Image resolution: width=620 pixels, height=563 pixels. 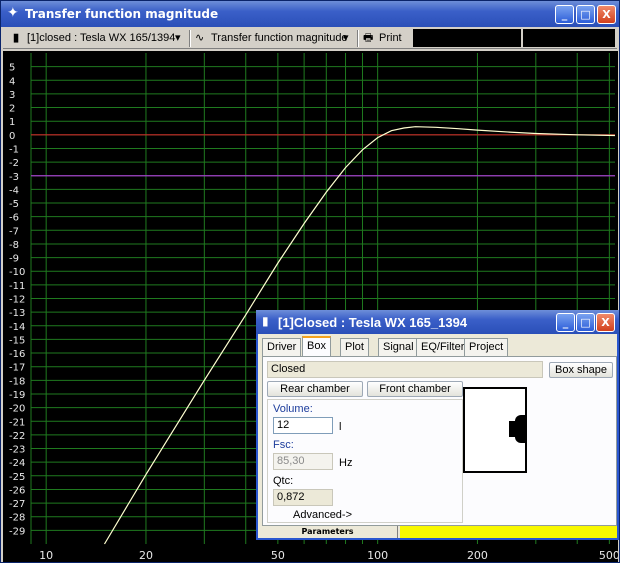 I want to click on status-progress-fill, so click(x=508, y=532).